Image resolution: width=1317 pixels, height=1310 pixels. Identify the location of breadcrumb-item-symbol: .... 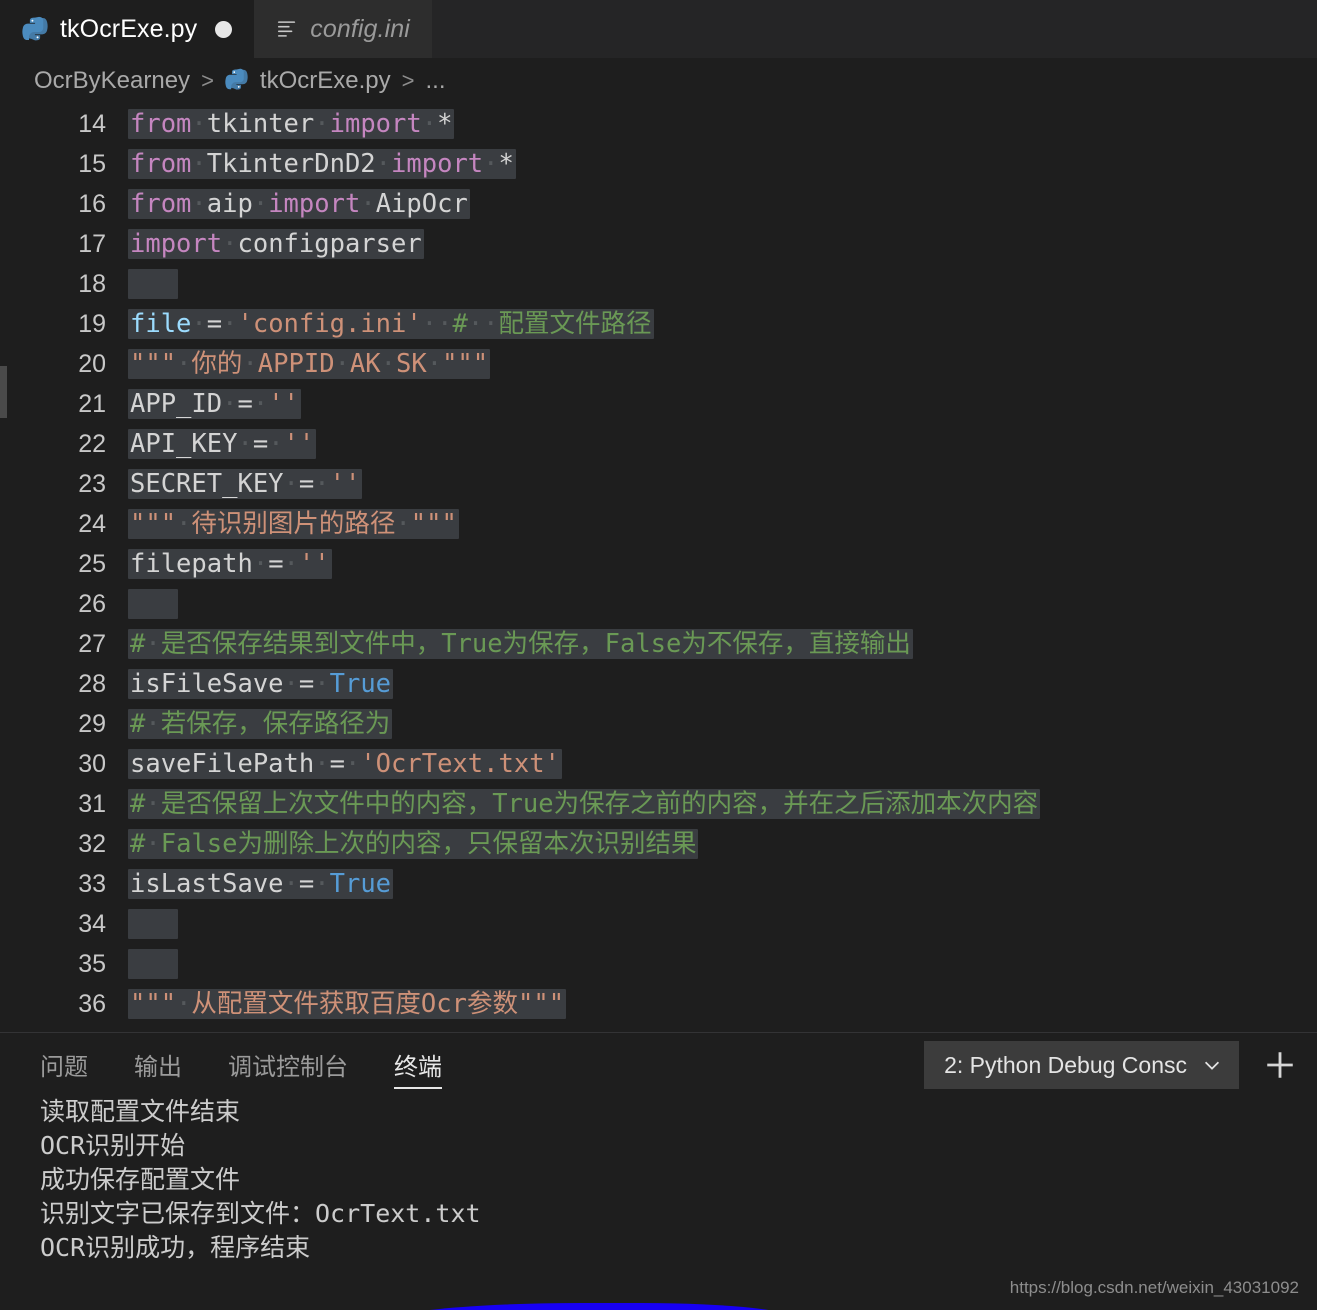
(435, 81).